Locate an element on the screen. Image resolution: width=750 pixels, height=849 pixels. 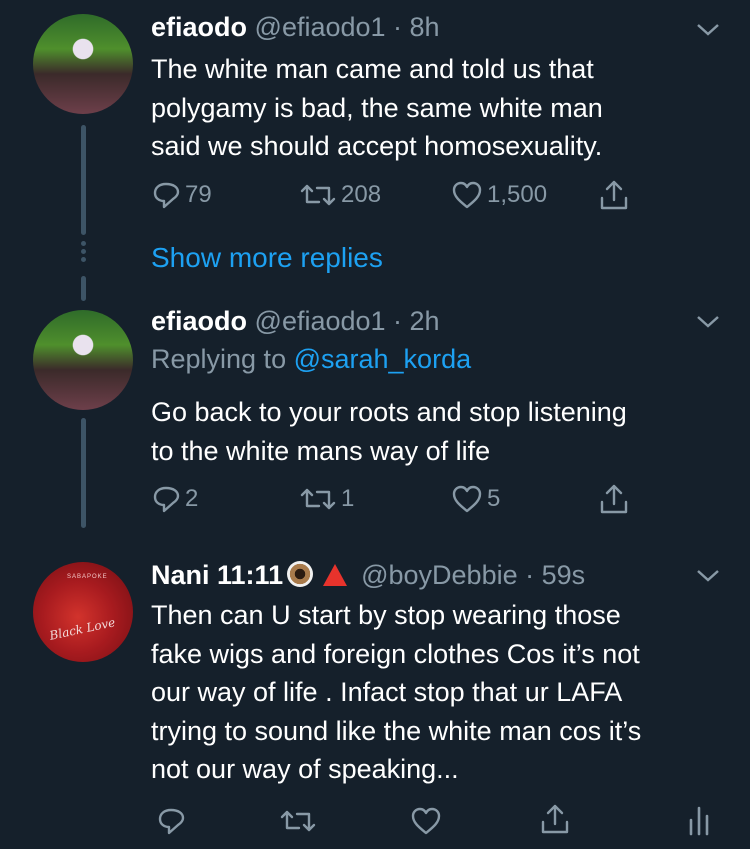
like-button: 5 is located at coordinates (475, 499).